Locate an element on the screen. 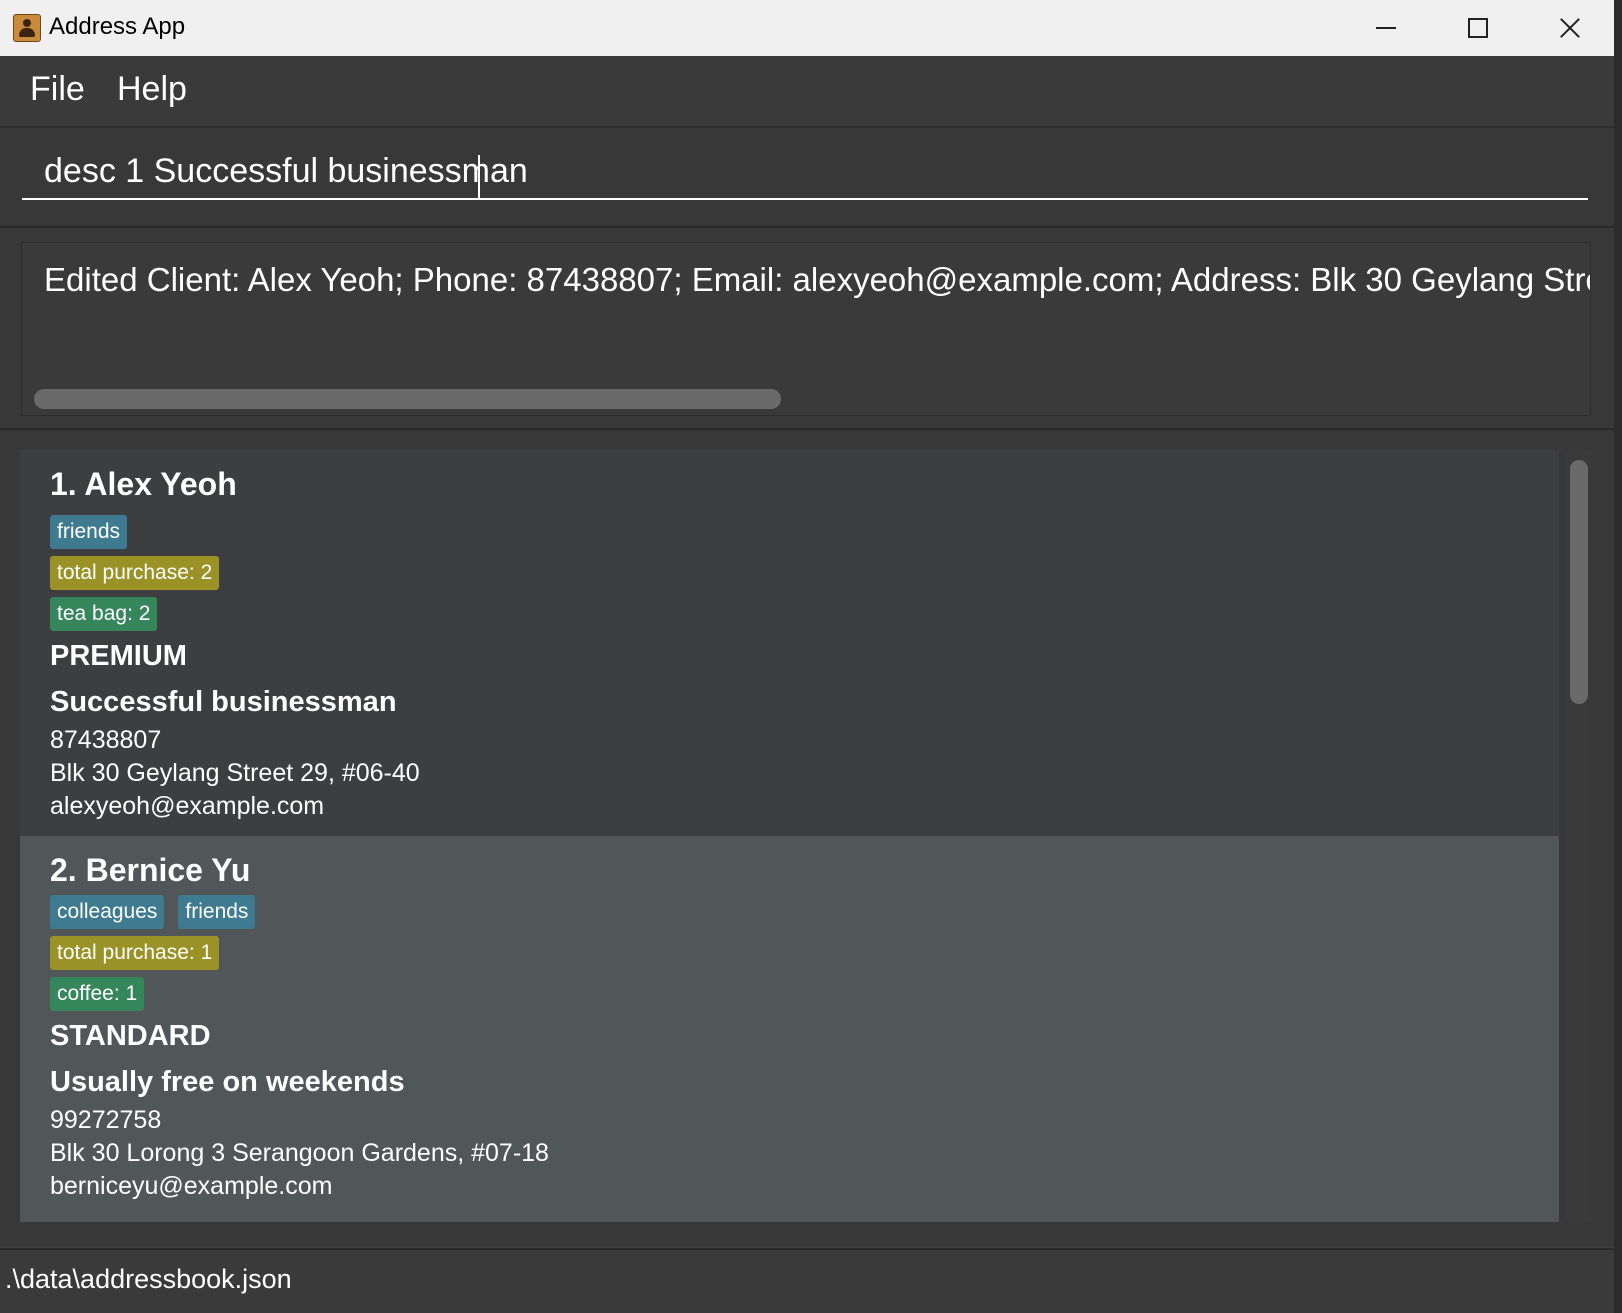  product-badge: tea bag: 2 is located at coordinates (104, 614).